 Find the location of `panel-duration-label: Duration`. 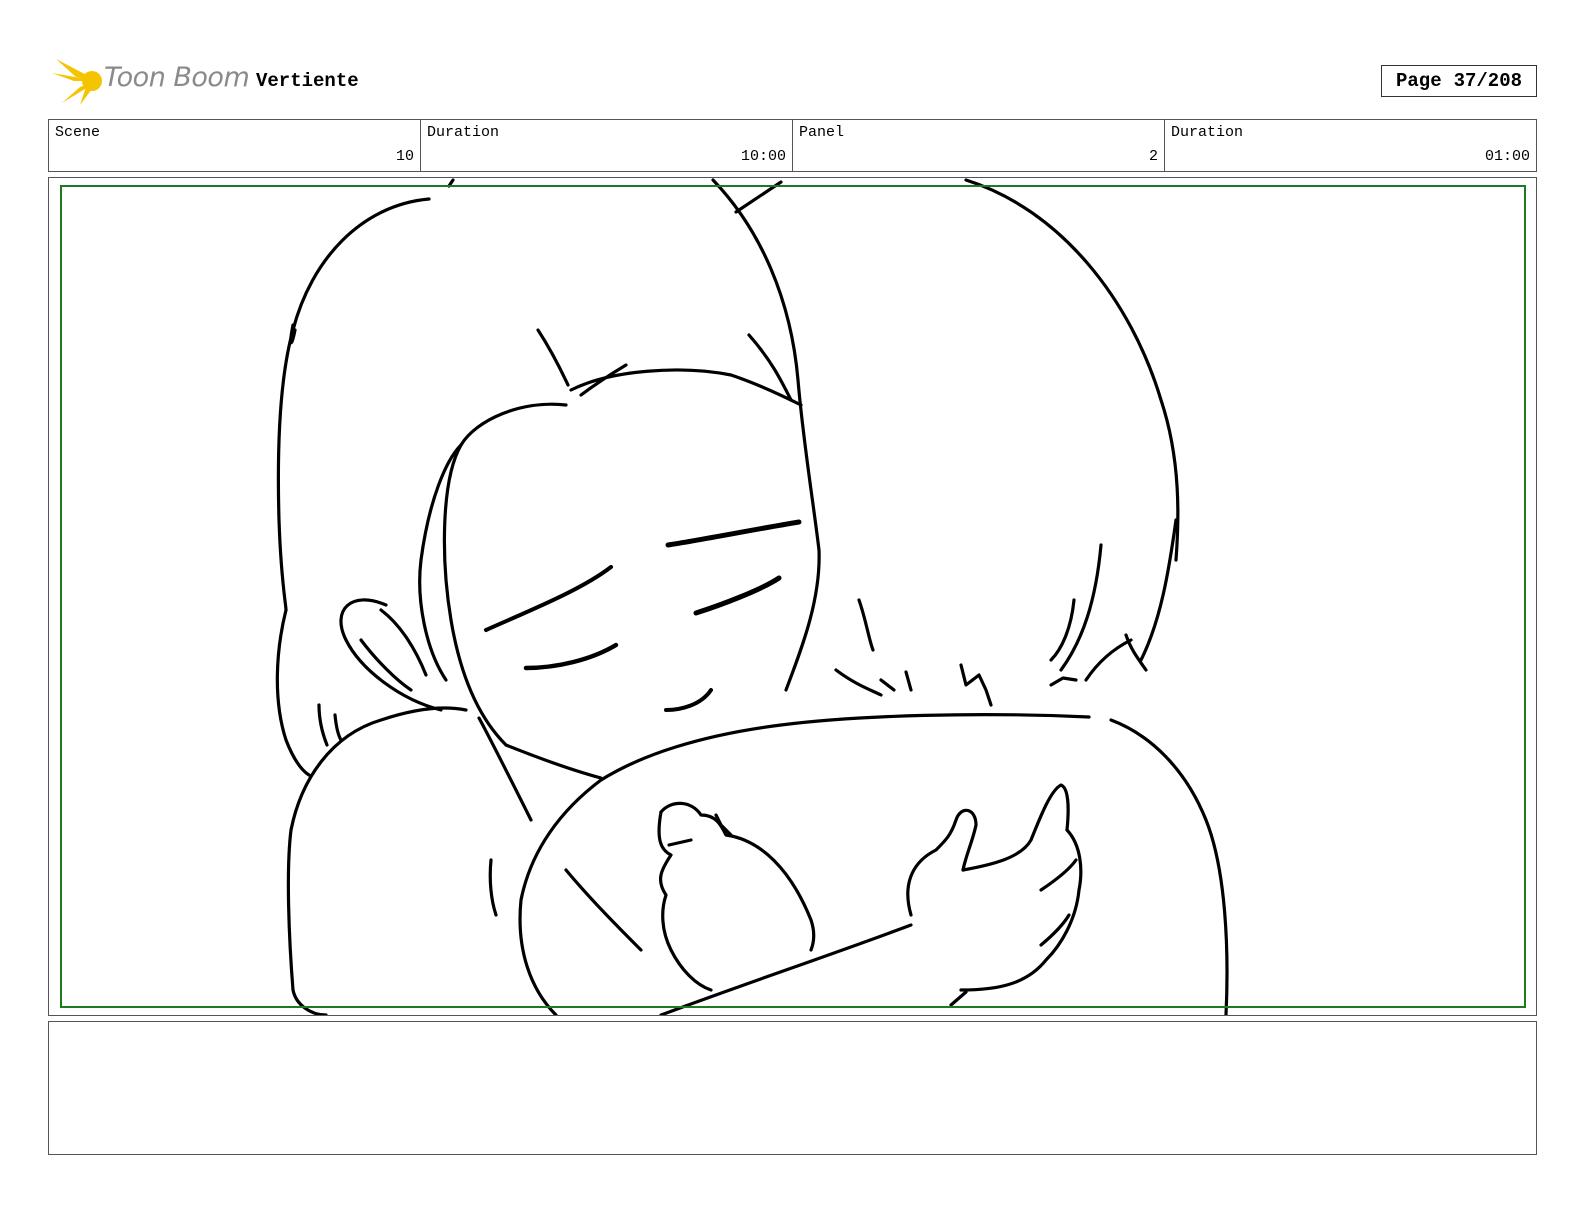

panel-duration-label: Duration is located at coordinates (1207, 132).